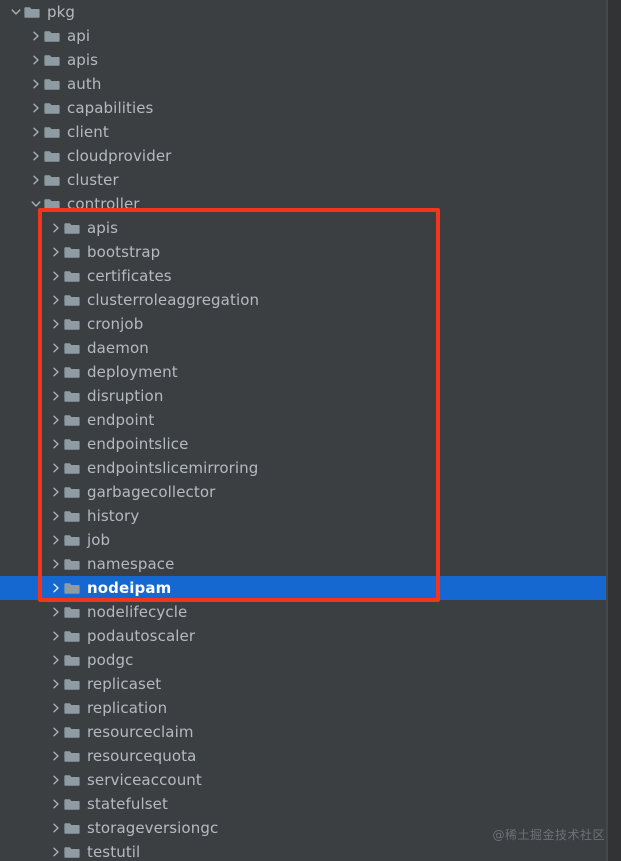 This screenshot has width=621, height=861. What do you see at coordinates (310, 372) in the screenshot?
I see `tree-row: deployment` at bounding box center [310, 372].